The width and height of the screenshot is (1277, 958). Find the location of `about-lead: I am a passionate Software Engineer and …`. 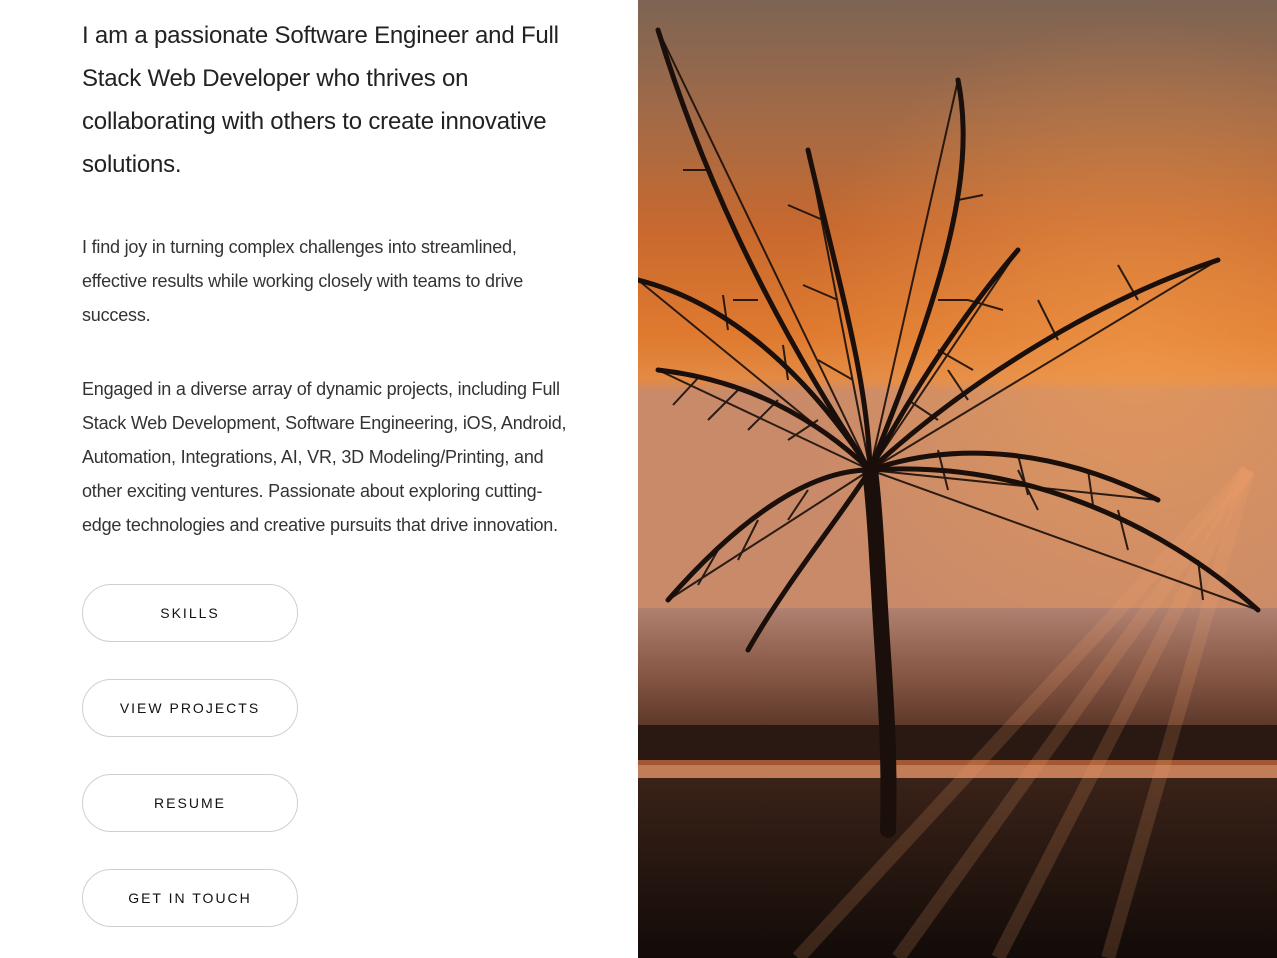

about-lead: I am a passionate Software Engineer and … is located at coordinates (320, 100).